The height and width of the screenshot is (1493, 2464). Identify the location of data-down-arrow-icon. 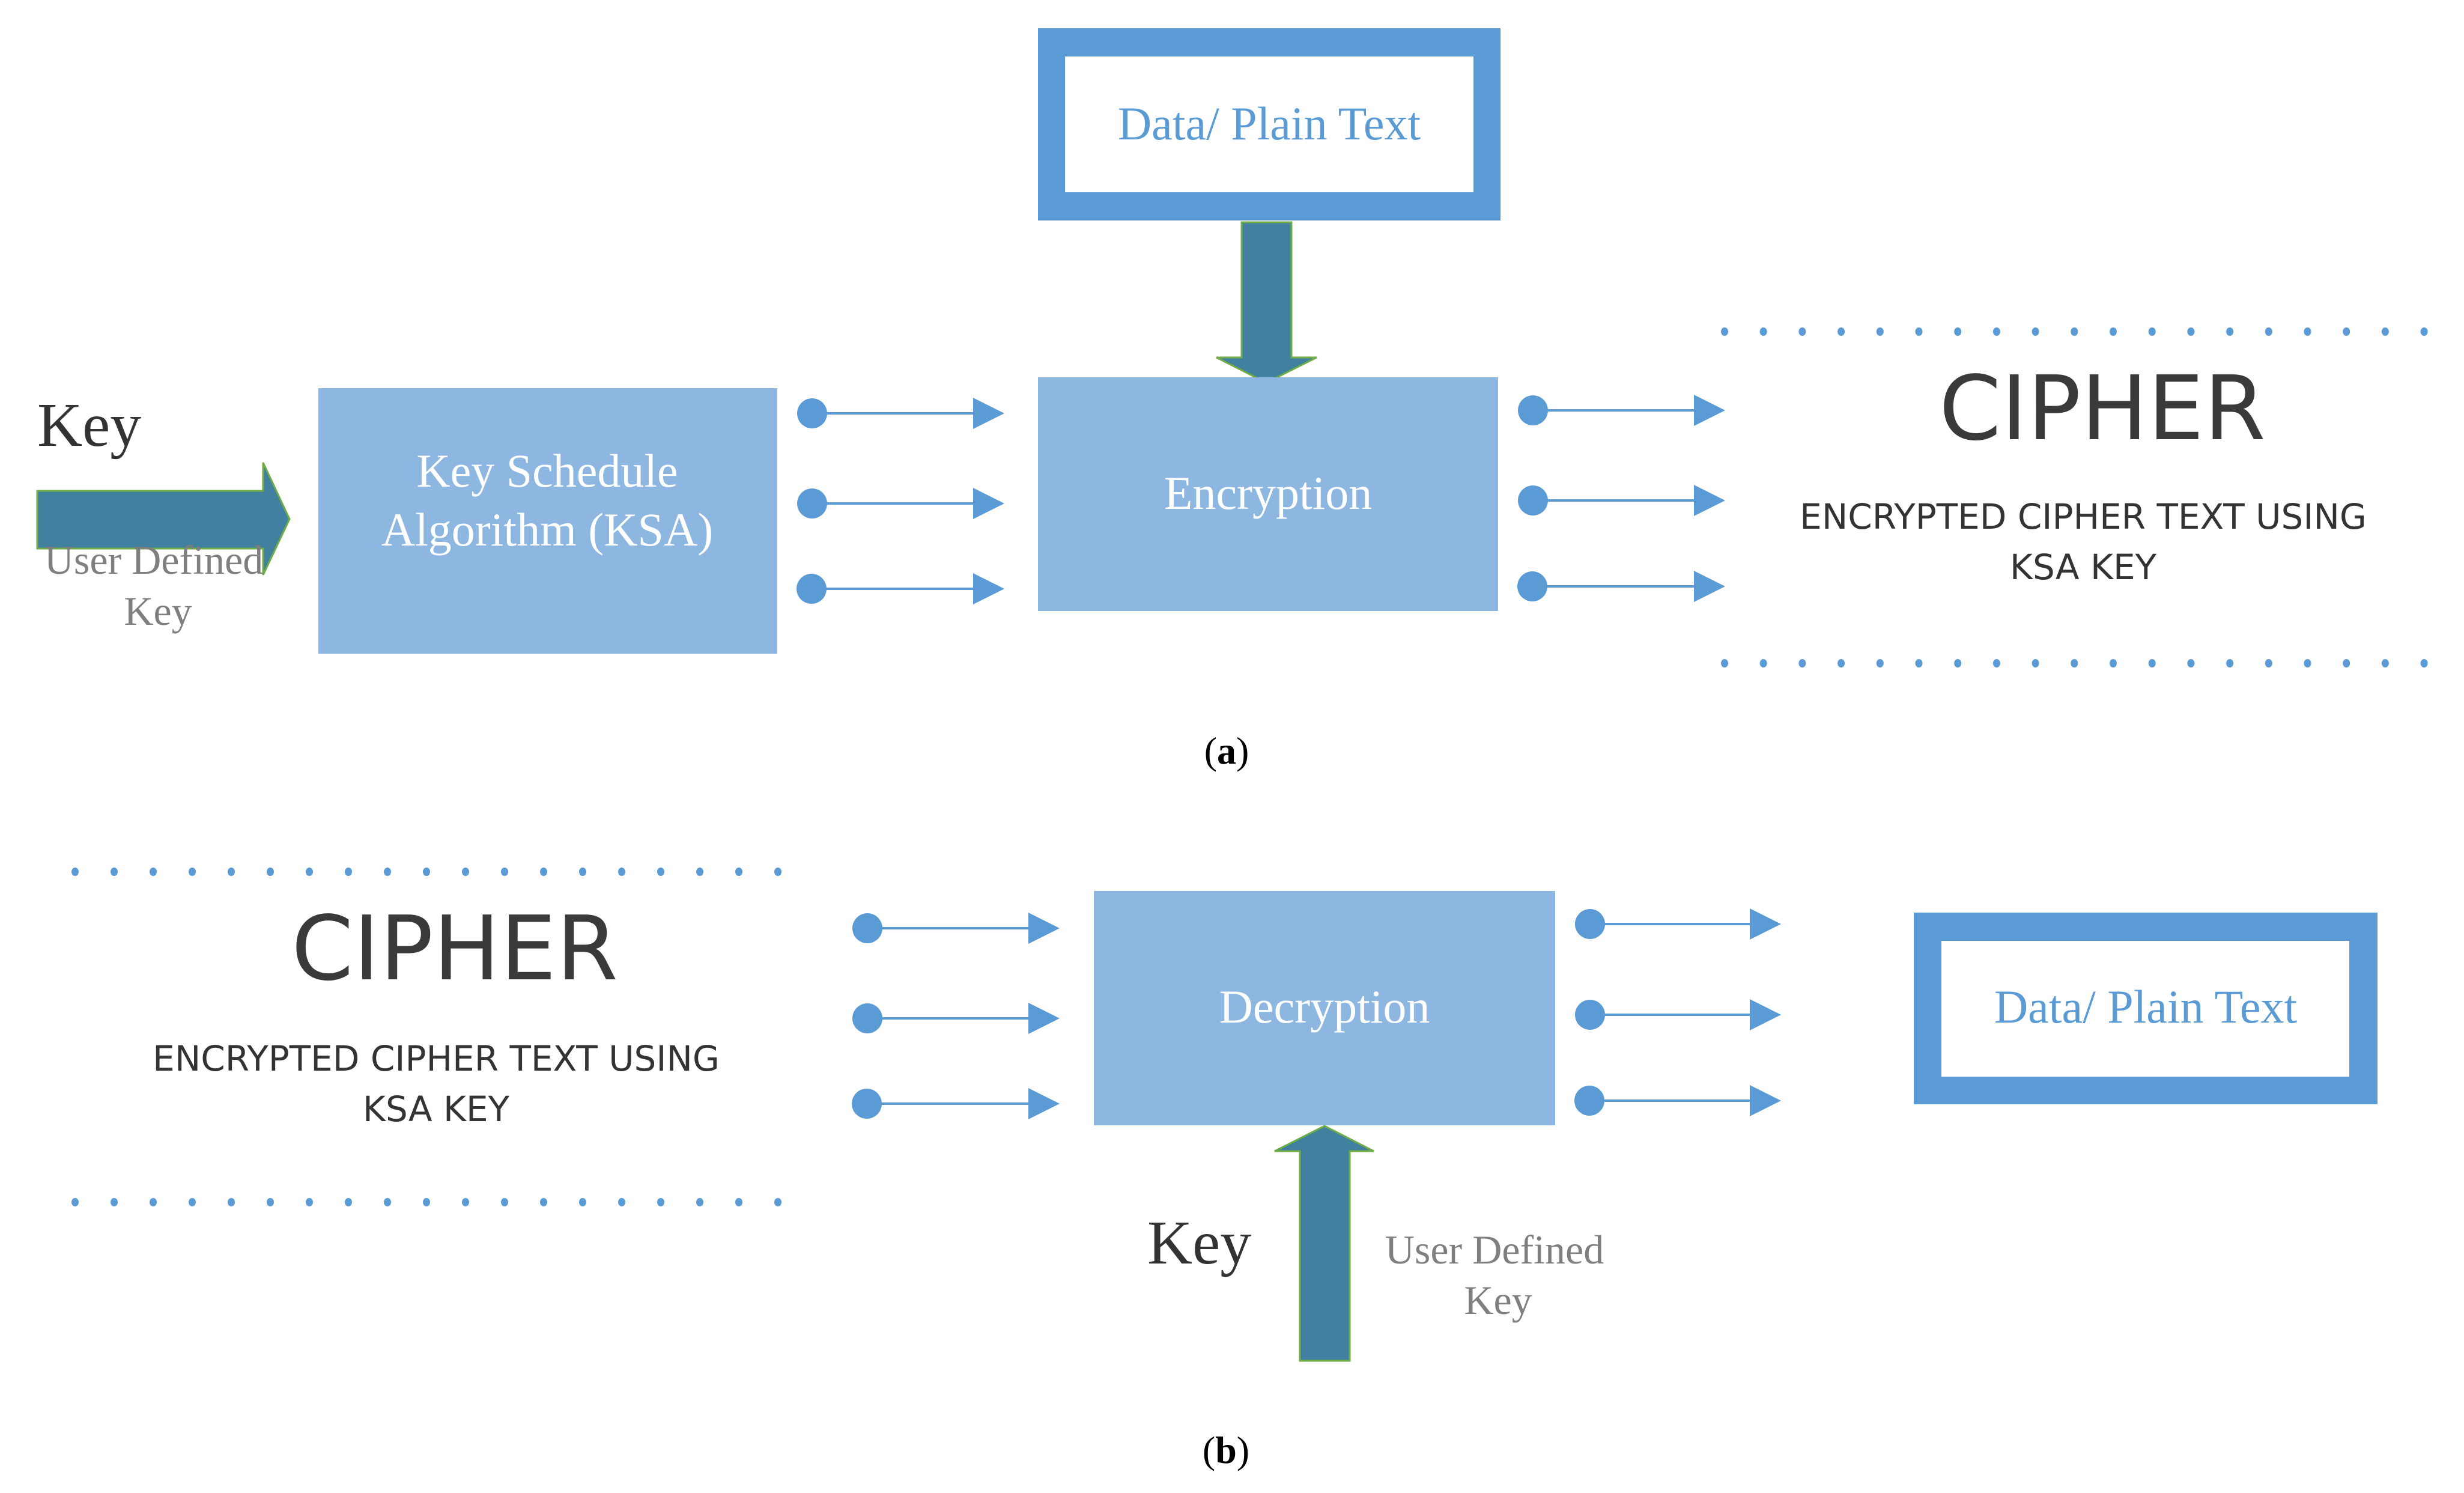
(1266, 302).